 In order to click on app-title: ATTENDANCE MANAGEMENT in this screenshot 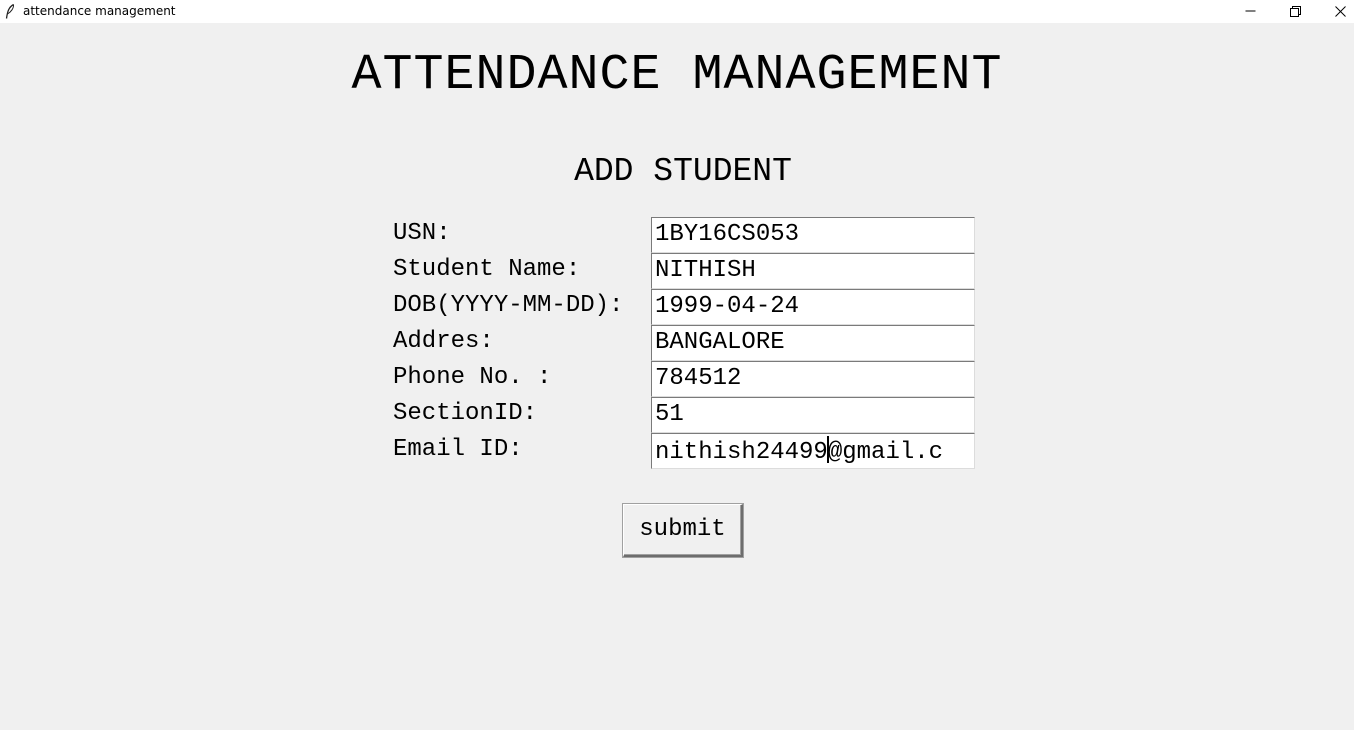, I will do `click(677, 75)`.